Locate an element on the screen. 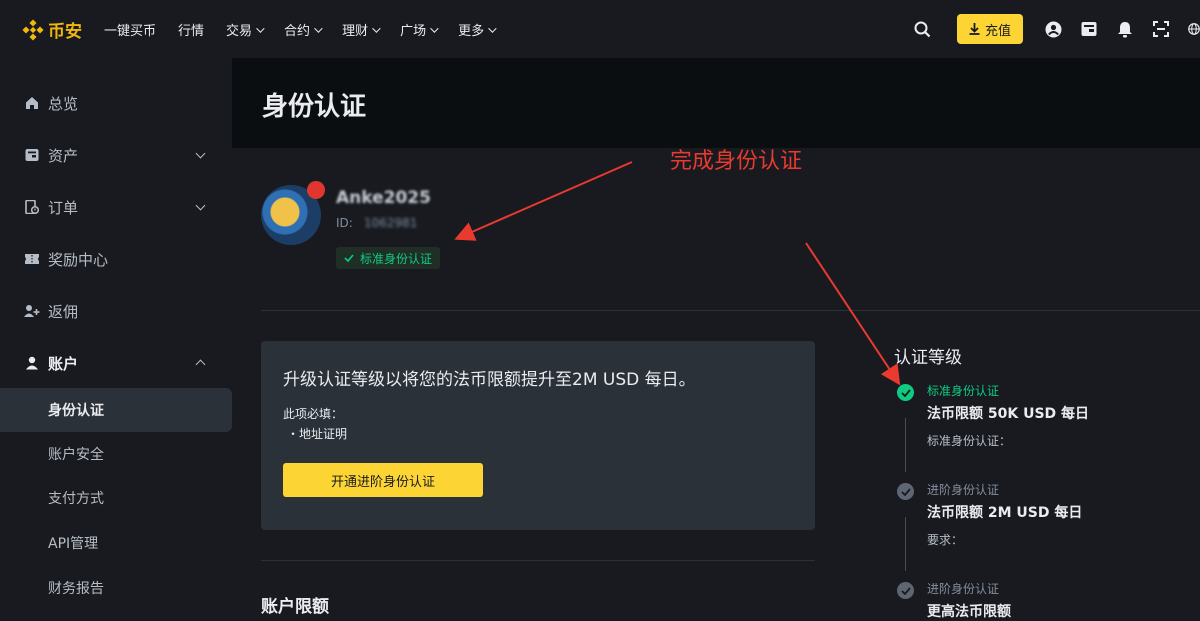 The image size is (1200, 621). nav-item-buy-crypto: 一键买币 is located at coordinates (130, 29).